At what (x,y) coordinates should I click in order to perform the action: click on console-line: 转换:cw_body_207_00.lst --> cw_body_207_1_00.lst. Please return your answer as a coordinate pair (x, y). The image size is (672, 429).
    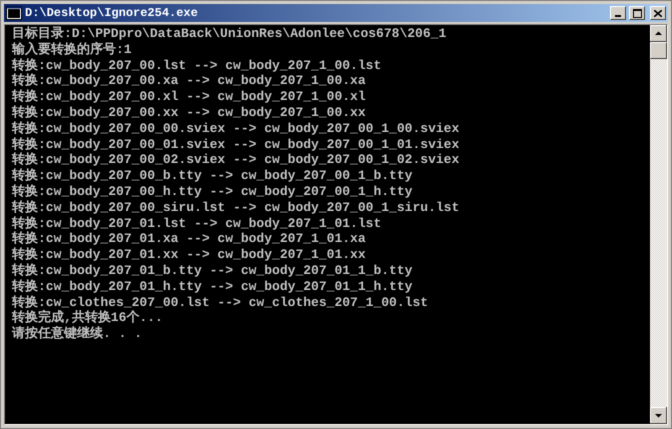
    Looking at the image, I should click on (197, 65).